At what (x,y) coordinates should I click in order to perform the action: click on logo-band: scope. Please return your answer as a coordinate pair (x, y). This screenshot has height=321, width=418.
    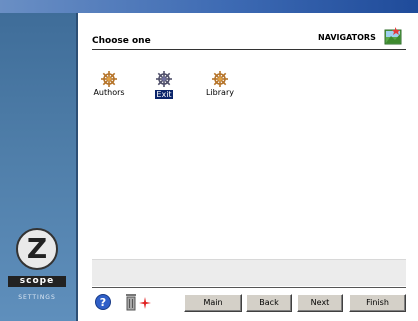
    Looking at the image, I should click on (37, 281).